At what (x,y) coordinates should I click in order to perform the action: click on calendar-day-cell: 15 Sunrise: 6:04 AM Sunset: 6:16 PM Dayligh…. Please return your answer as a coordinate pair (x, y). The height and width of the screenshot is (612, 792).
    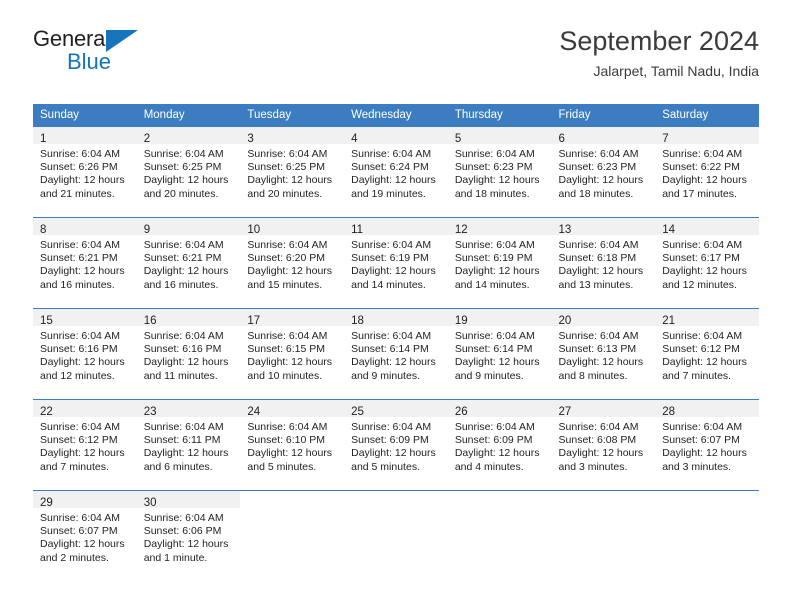
    Looking at the image, I should click on (85, 354).